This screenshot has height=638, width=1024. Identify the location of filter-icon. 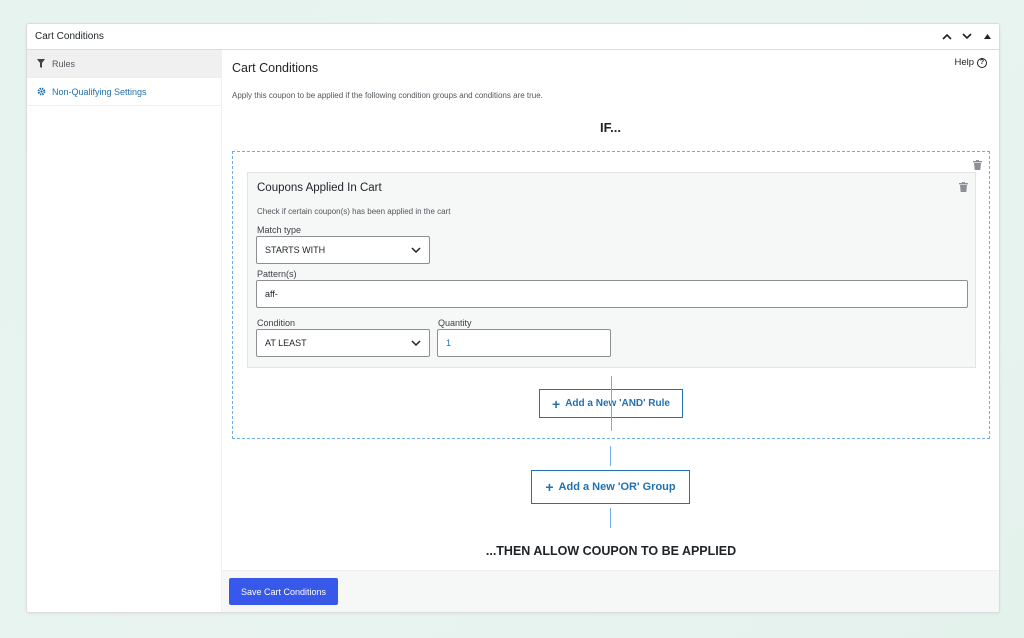
(41, 64).